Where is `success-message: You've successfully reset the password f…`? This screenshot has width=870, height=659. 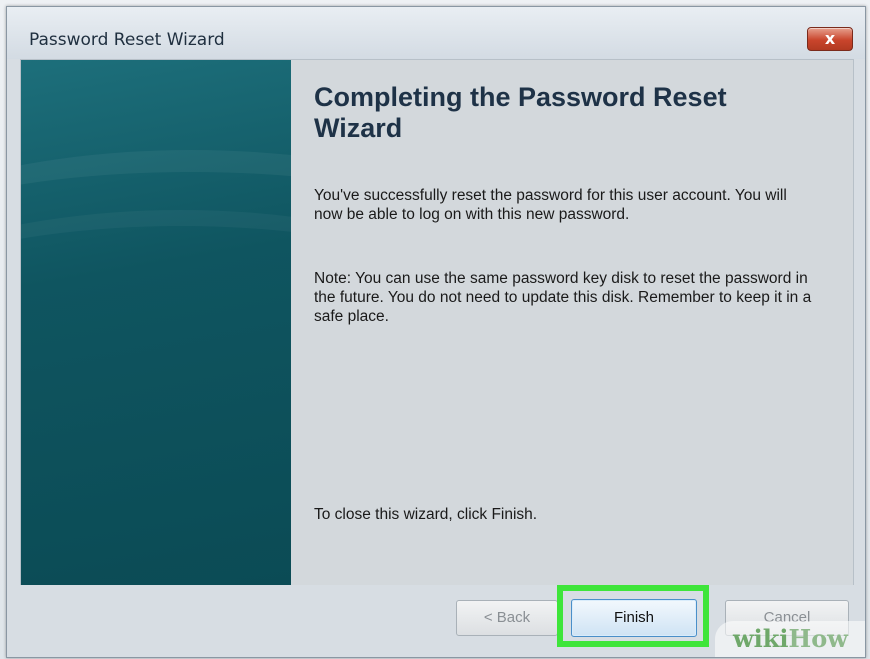
success-message: You've successfully reset the password f… is located at coordinates (550, 205).